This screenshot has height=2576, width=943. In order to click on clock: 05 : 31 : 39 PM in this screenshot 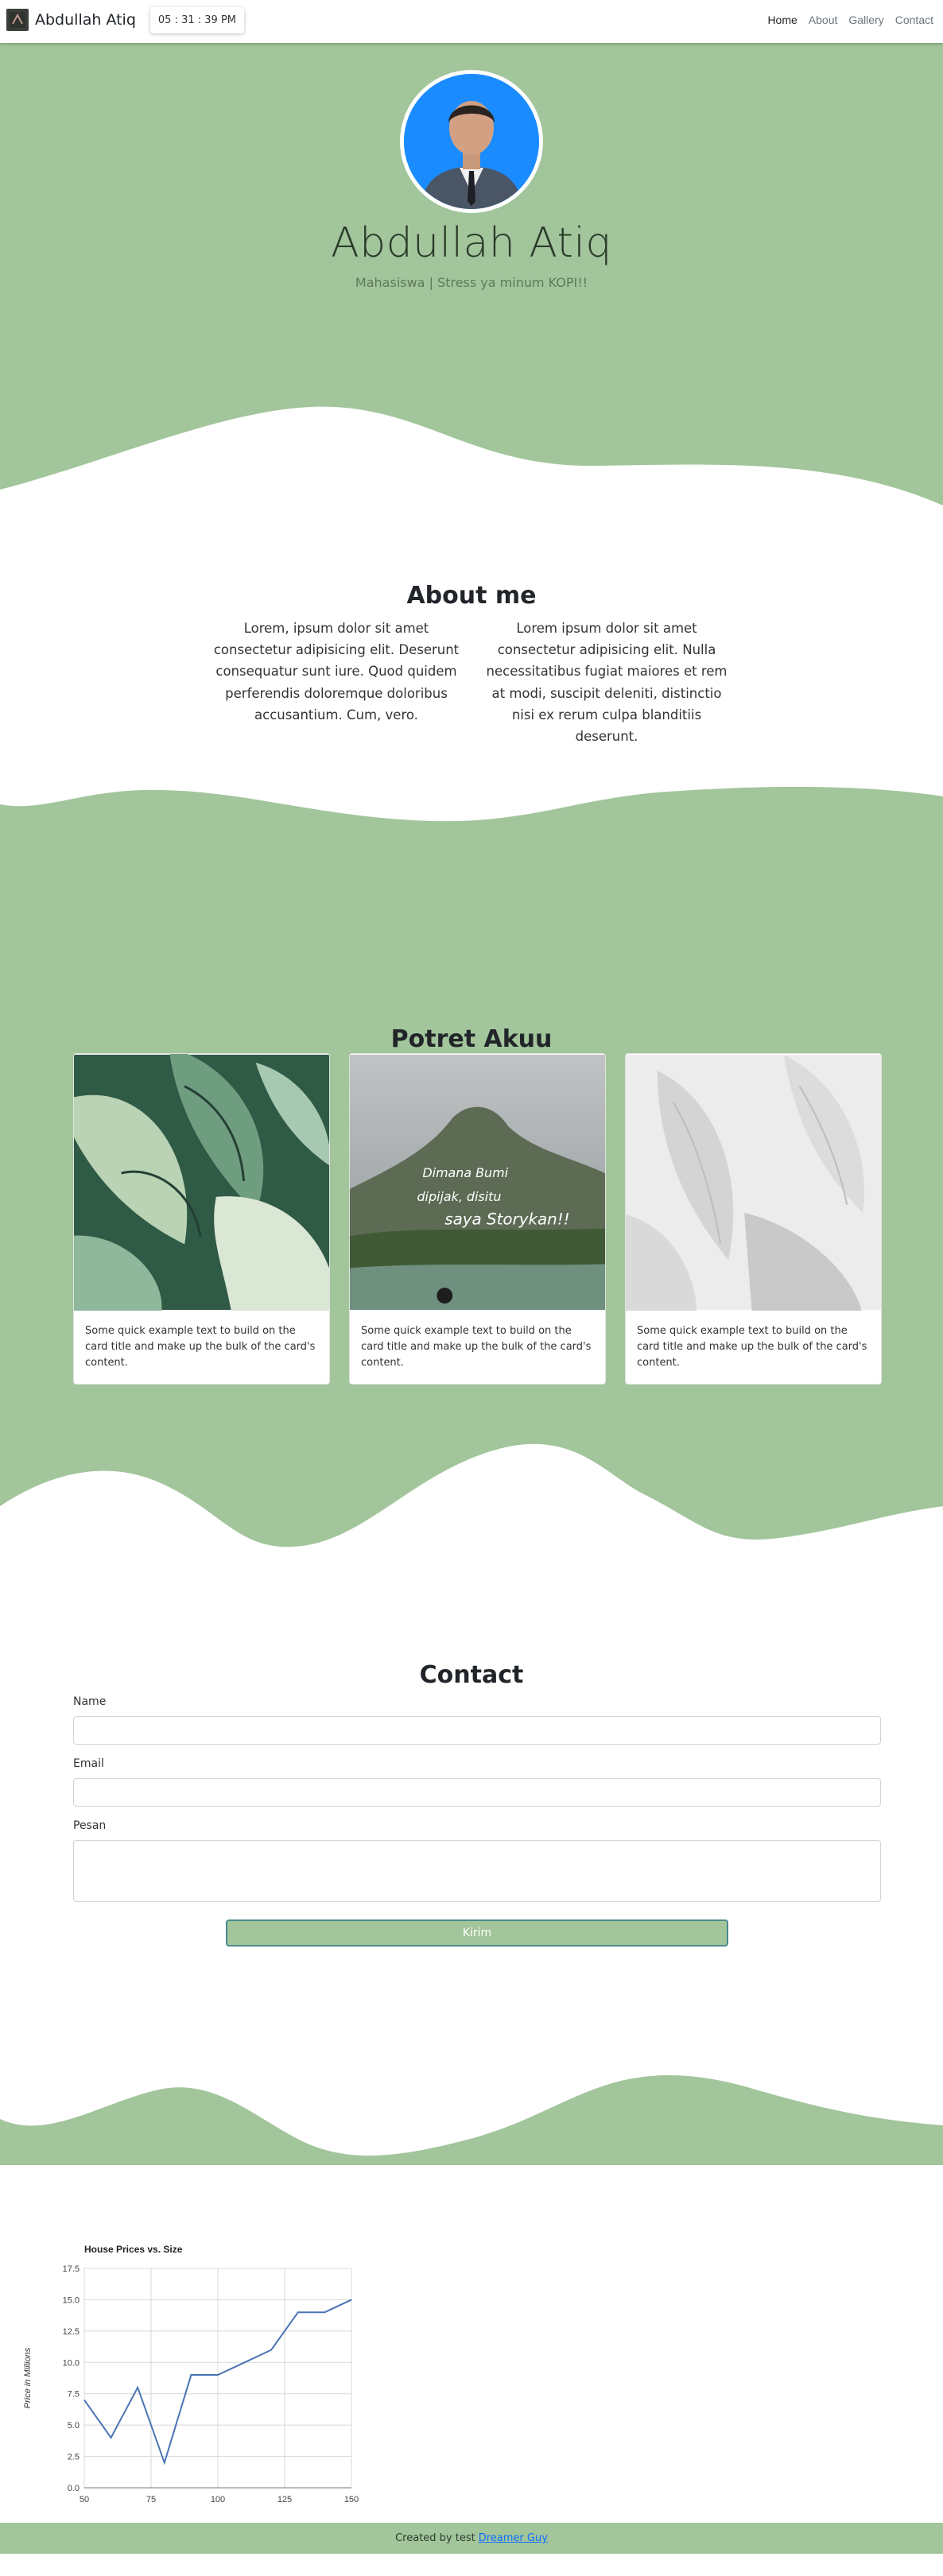, I will do `click(197, 19)`.